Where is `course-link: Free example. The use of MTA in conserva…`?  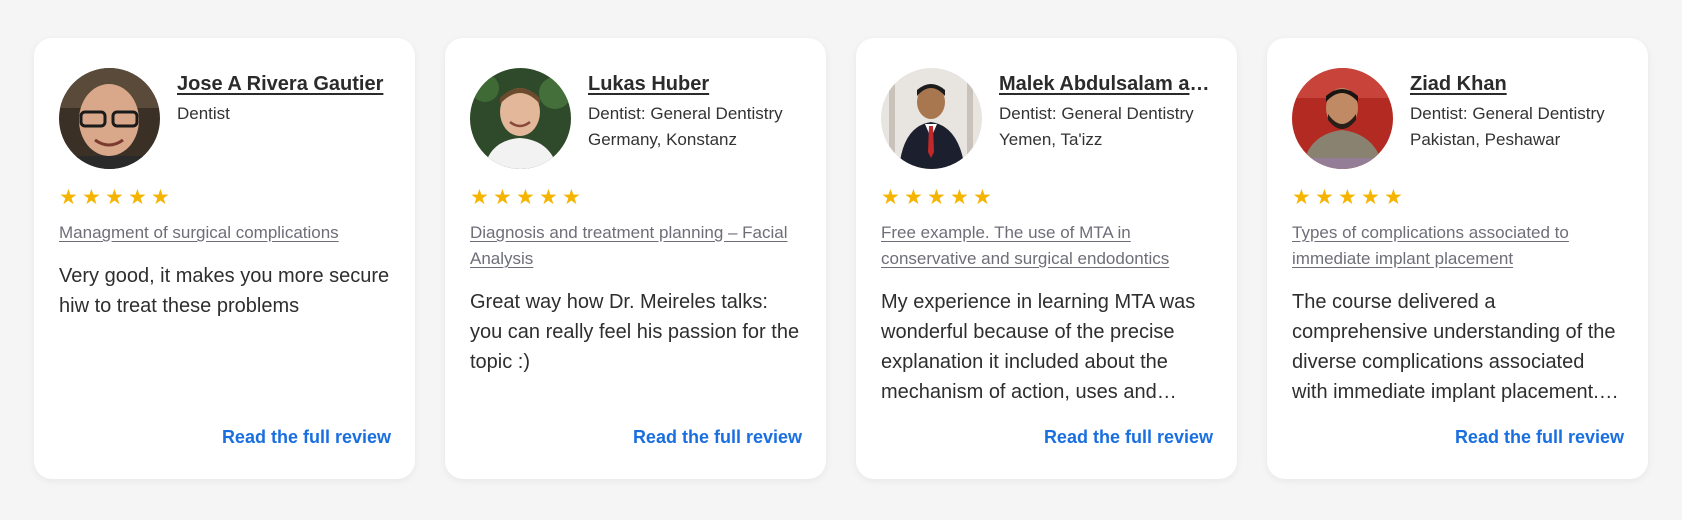 course-link: Free example. The use of MTA in conserva… is located at coordinates (1047, 246).